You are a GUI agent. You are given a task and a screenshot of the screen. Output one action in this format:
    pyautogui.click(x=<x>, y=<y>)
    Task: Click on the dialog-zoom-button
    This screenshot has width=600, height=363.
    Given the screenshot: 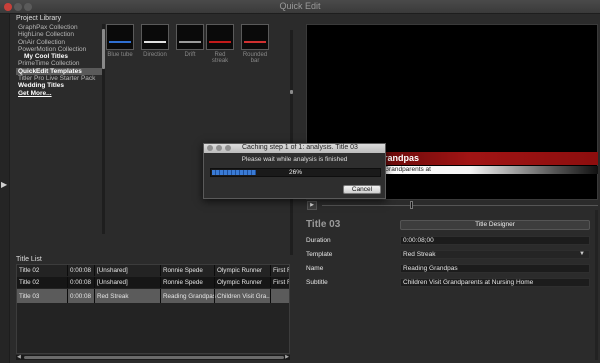 What is the action you would take?
    pyautogui.click(x=228, y=148)
    